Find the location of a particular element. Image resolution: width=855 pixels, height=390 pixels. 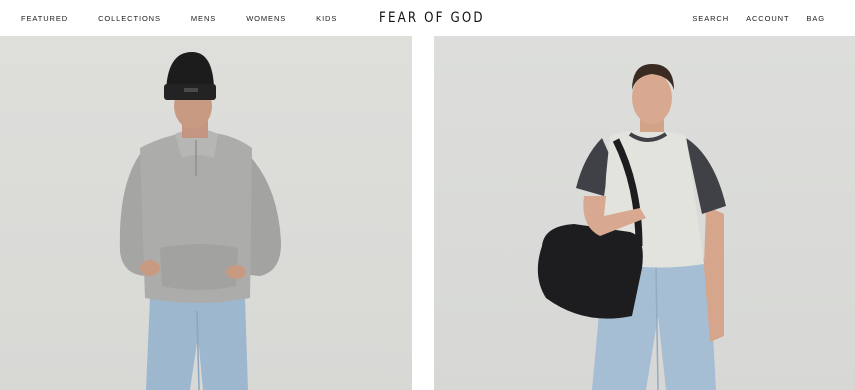

primary-nav: FEATURED COLLECTIONS MENS WOMENS KIDS is located at coordinates (194, 18).